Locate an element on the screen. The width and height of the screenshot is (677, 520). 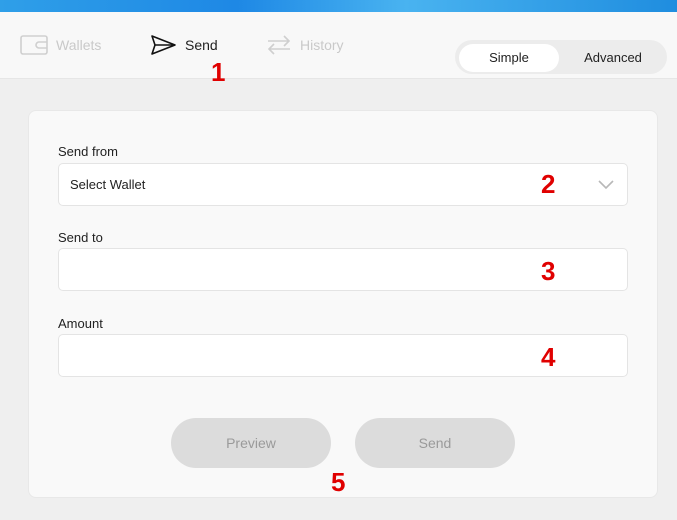
mode-toggle: Simple Advanced is located at coordinates (561, 57).